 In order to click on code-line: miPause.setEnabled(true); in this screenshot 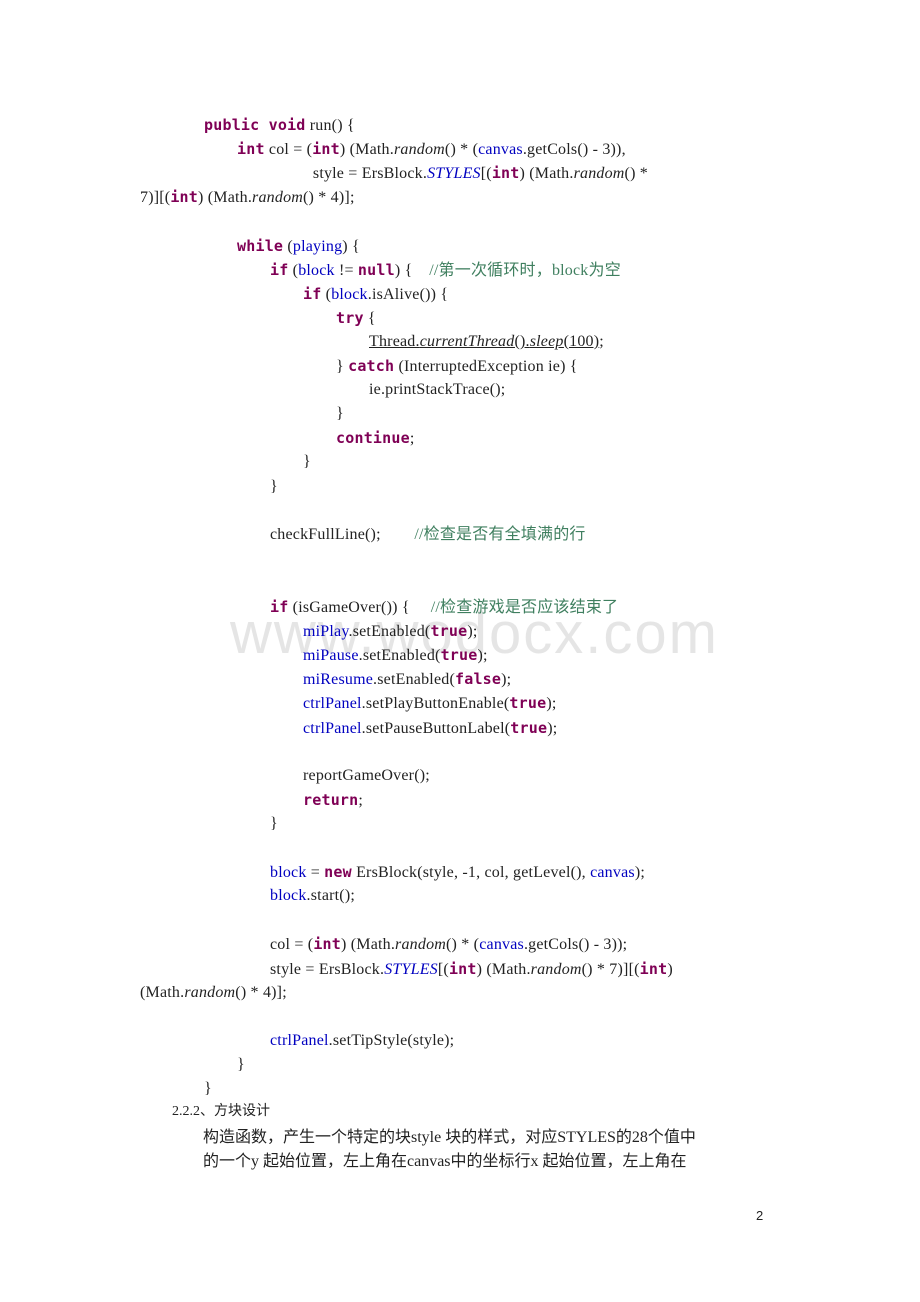, I will do `click(395, 655)`.